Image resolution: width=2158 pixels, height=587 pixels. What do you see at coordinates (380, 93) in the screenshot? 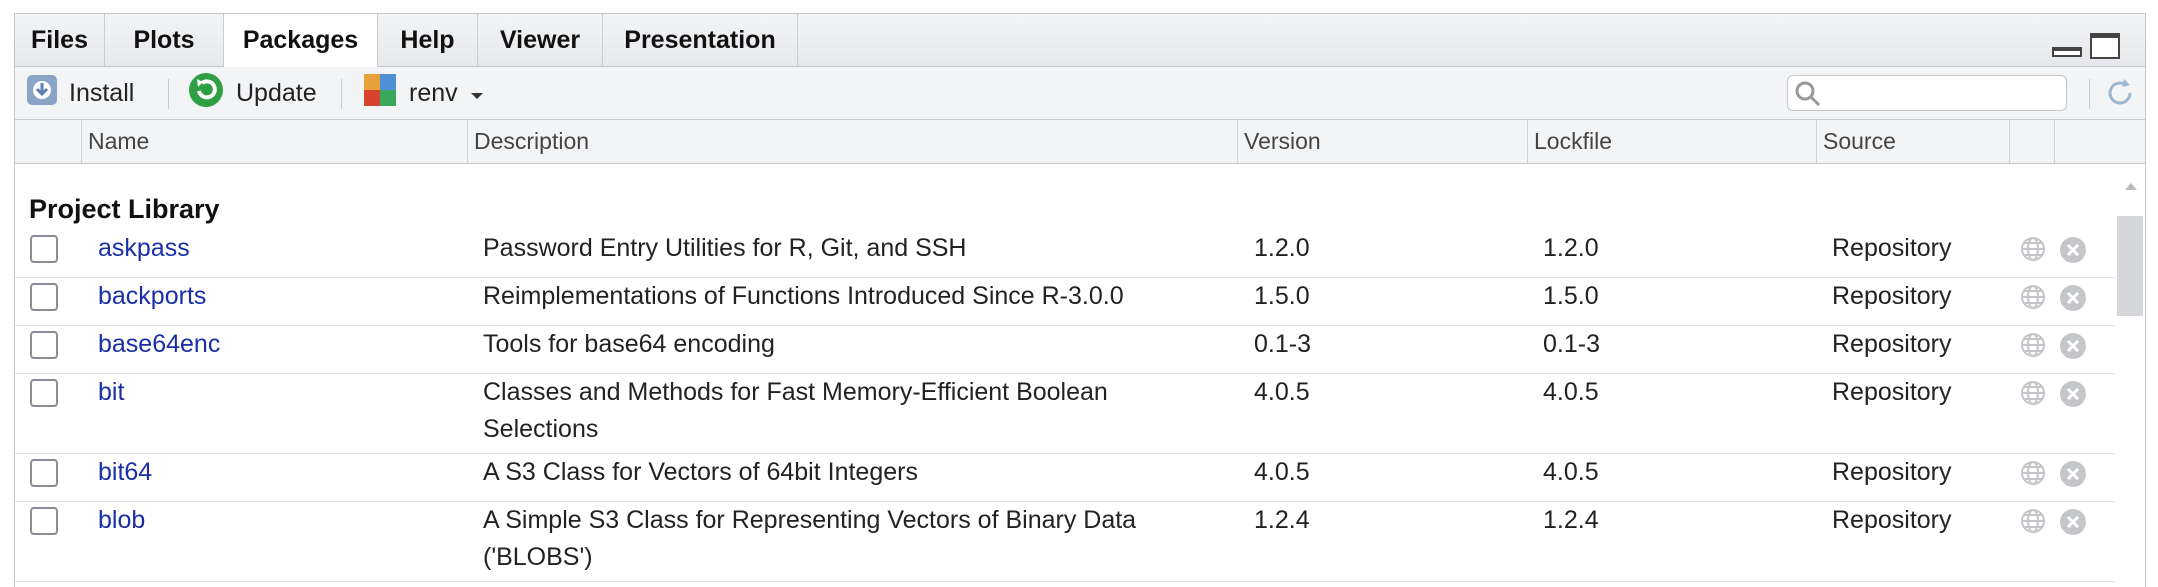
I see `renv-icon` at bounding box center [380, 93].